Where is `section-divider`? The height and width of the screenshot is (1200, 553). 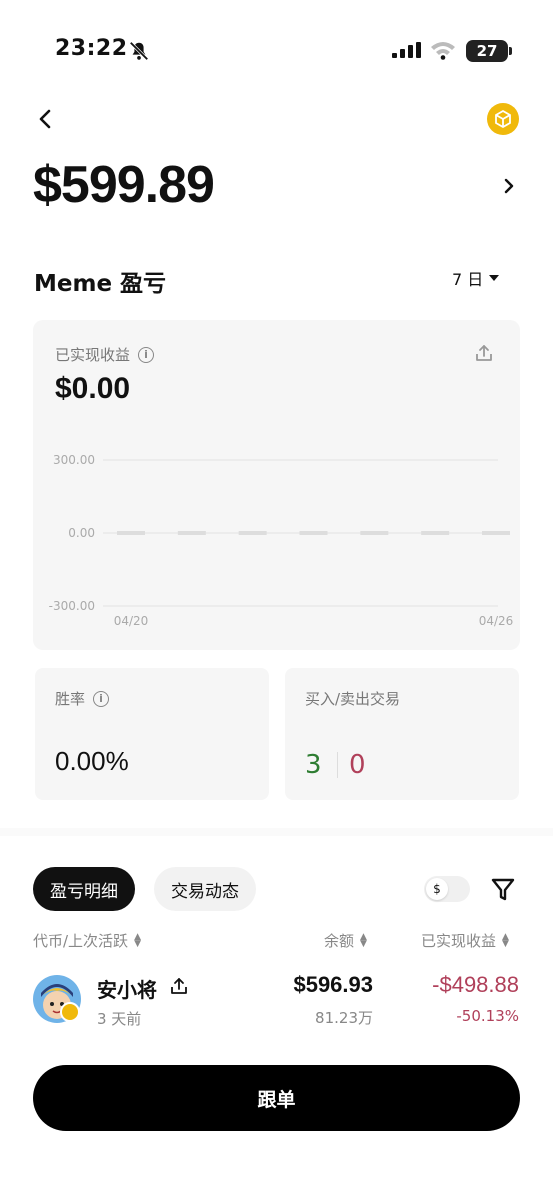 section-divider is located at coordinates (276, 832).